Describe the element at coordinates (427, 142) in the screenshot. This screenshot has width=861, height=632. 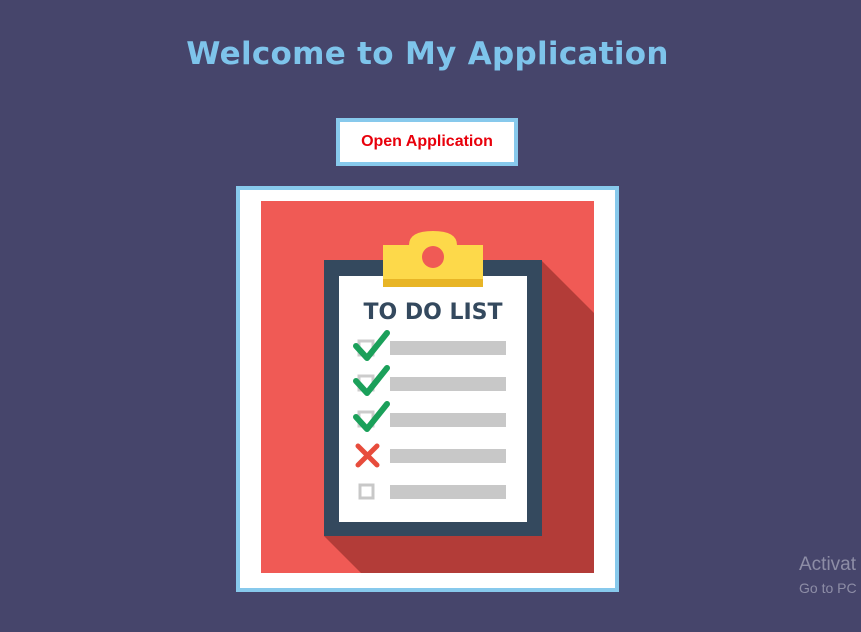
I see `open-application-button: Open Application` at that location.